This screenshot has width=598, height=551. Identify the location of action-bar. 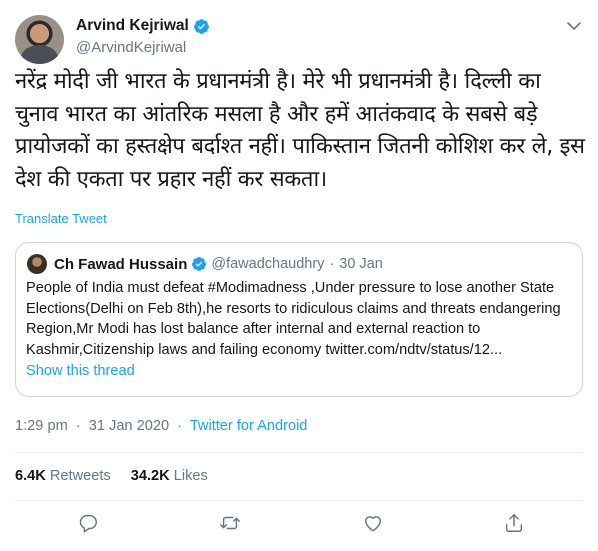
(299, 526).